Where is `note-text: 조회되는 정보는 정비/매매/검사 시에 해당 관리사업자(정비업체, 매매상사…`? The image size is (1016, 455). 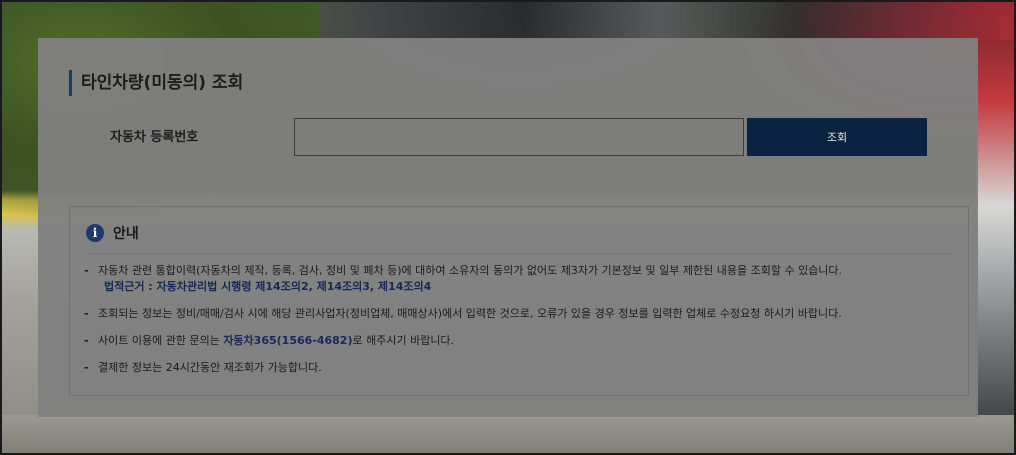
note-text: 조회되는 정보는 정비/매매/검사 시에 해당 관리사업자(정비업체, 매매상사… is located at coordinates (470, 313).